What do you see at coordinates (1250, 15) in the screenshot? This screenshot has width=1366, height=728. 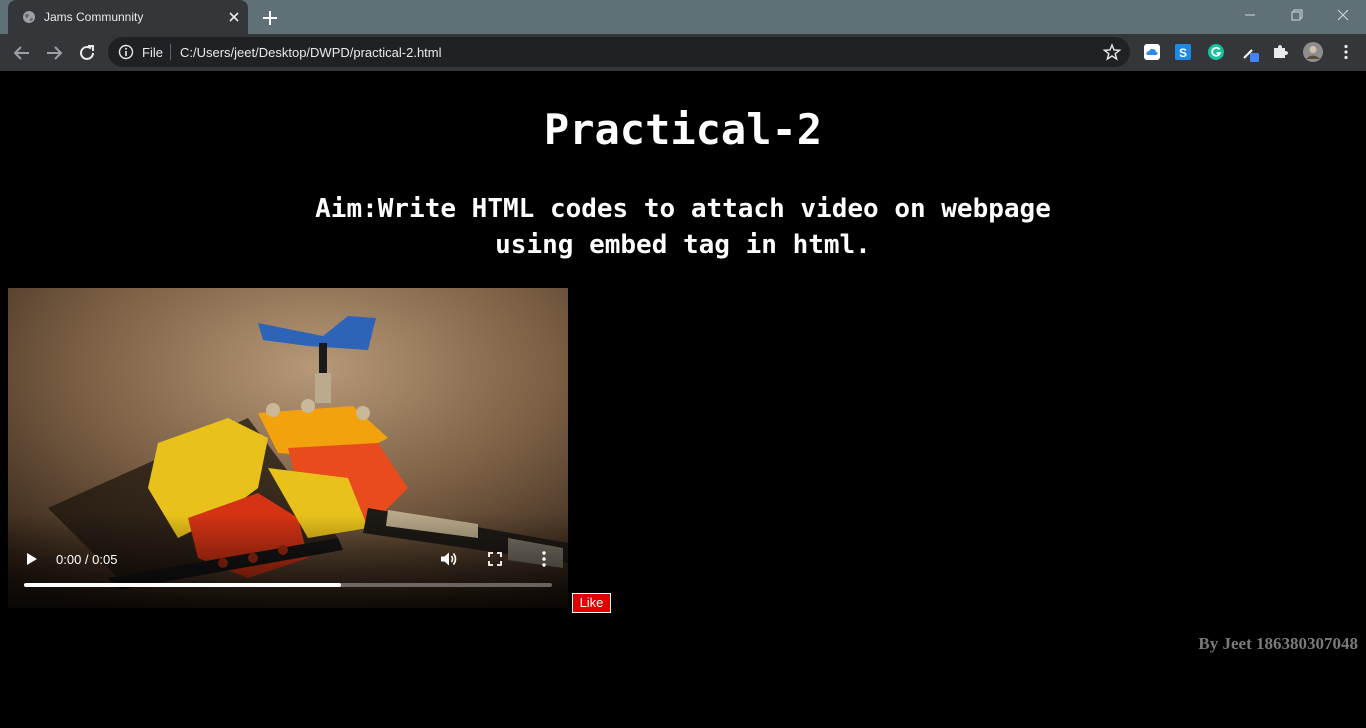 I see `minimize-icon` at bounding box center [1250, 15].